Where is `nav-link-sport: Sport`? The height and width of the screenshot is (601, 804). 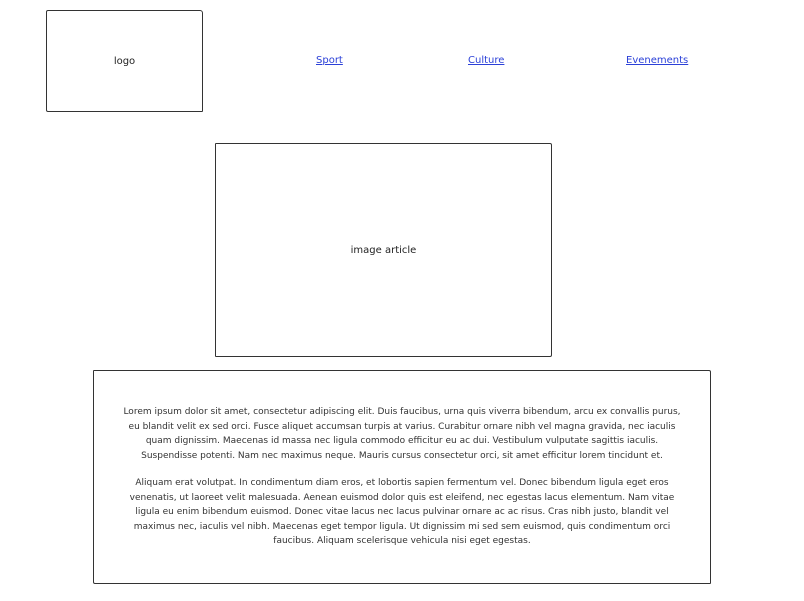 nav-link-sport: Sport is located at coordinates (329, 60).